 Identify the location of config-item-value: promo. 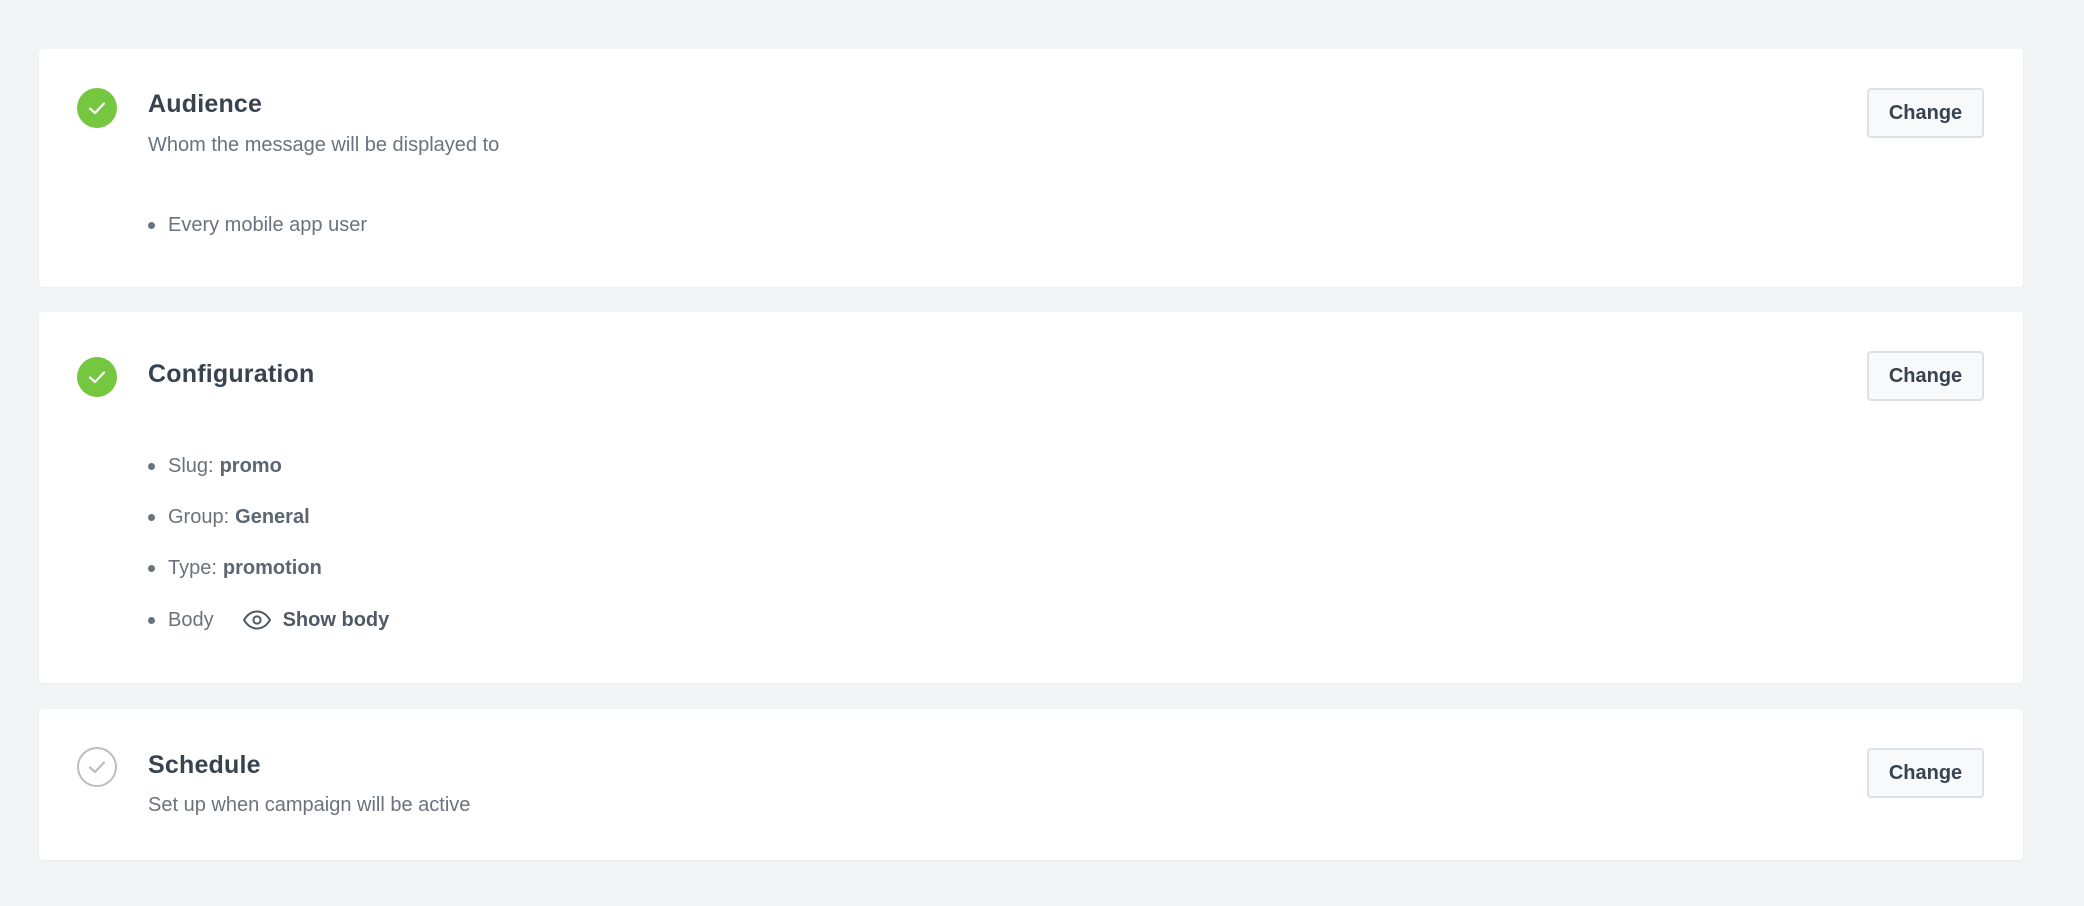
(250, 465).